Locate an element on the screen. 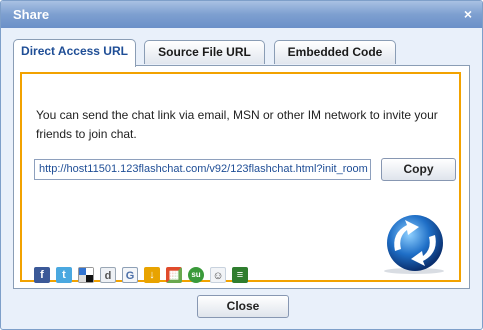  digg-icon: d is located at coordinates (108, 275).